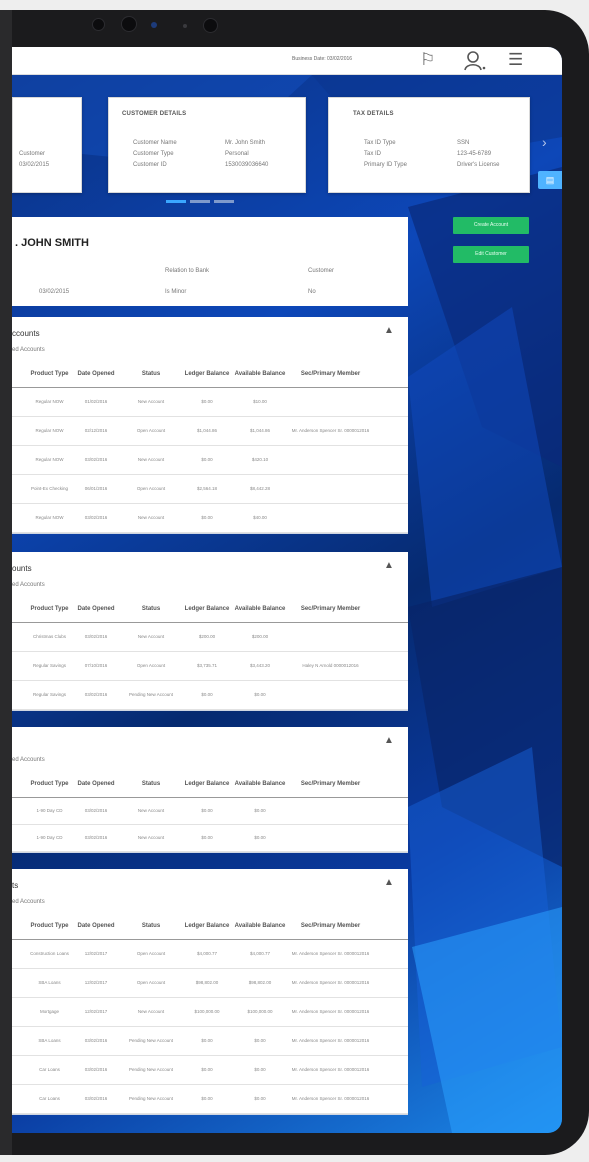  Describe the element at coordinates (515, 59) in the screenshot. I see `menu-icon: ☰` at that location.